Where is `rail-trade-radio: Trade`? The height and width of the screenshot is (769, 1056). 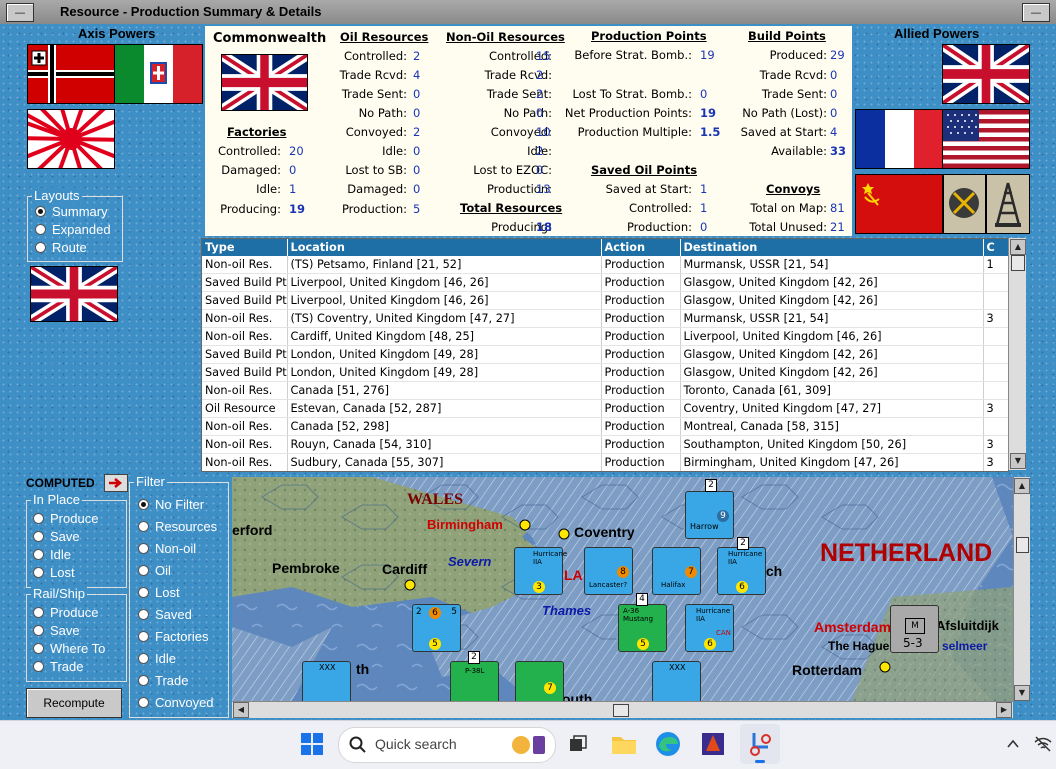 rail-trade-radio: Trade is located at coordinates (58, 666).